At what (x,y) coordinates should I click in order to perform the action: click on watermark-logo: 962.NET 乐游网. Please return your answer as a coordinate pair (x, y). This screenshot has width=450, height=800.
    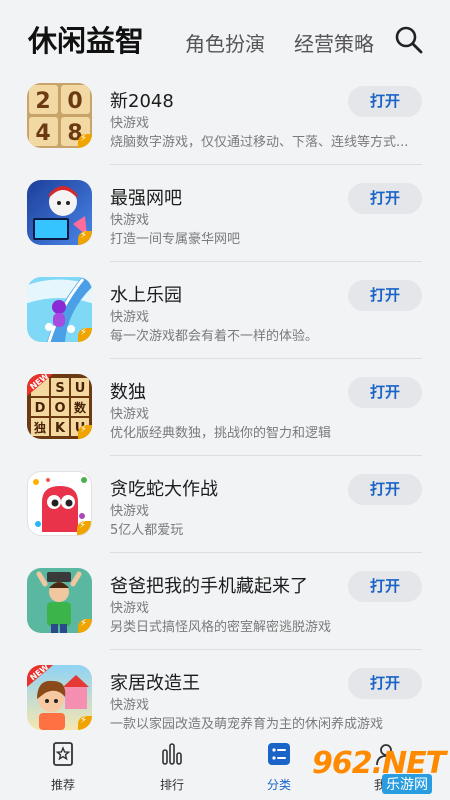
    Looking at the image, I should click on (379, 770).